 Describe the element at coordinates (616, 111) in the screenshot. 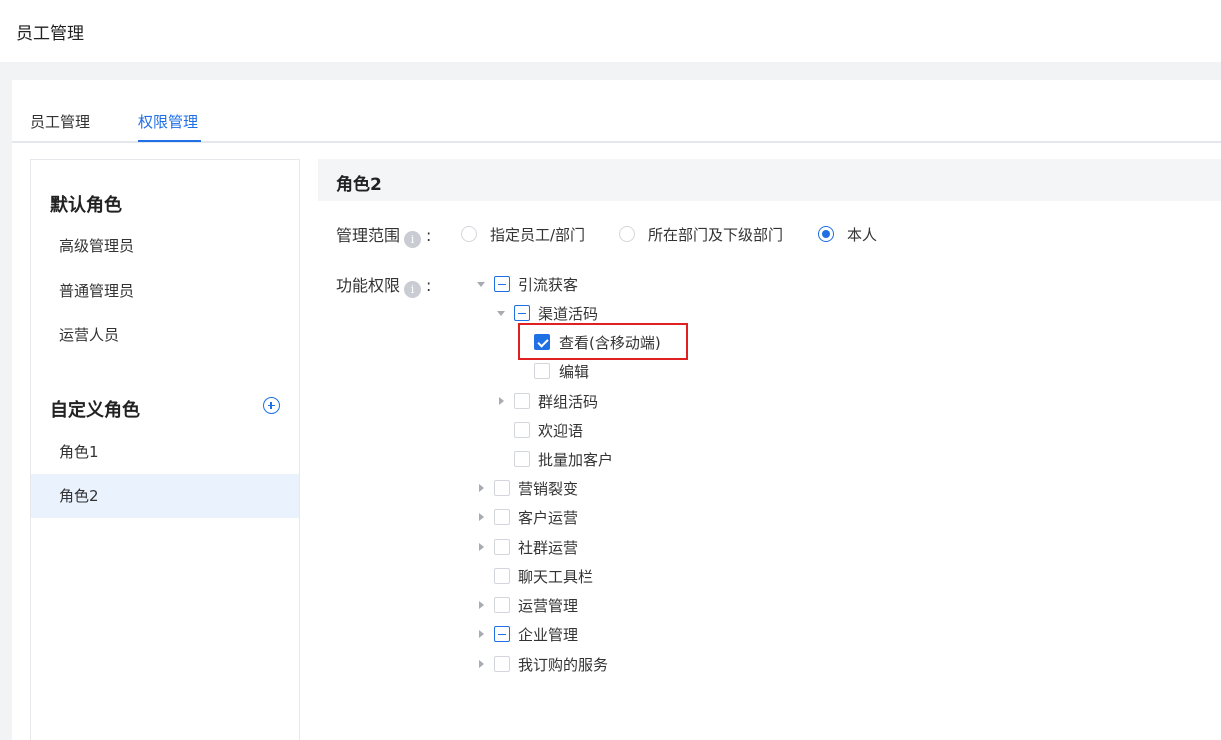

I see `tab-bar: 员工管理 权限管理` at that location.